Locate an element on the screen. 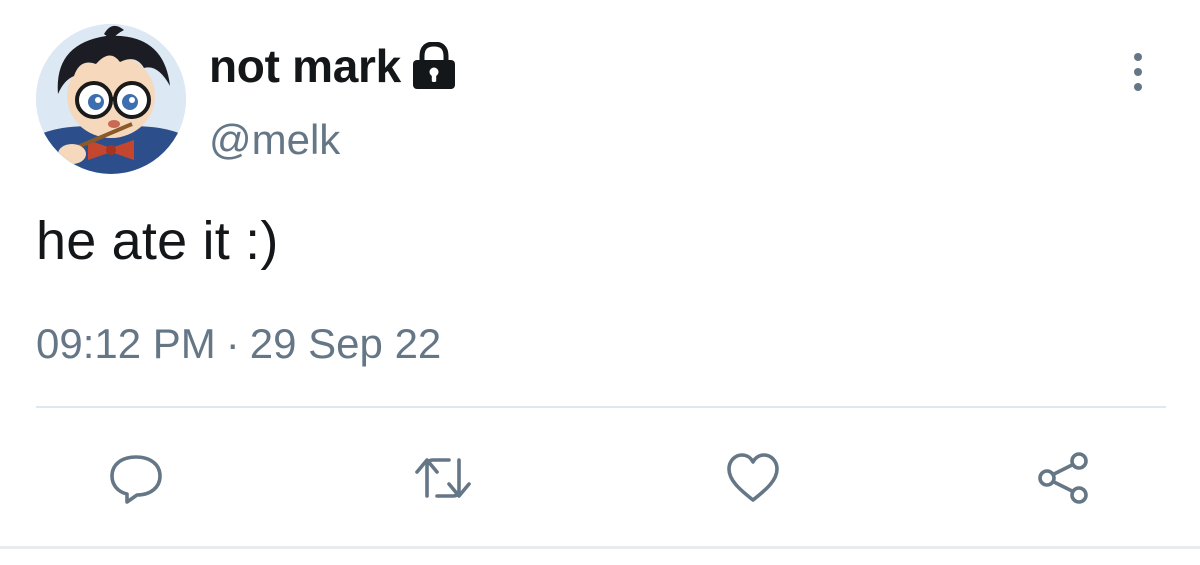 The width and height of the screenshot is (1200, 565). tweet-text: he ate it :) is located at coordinates (157, 241).